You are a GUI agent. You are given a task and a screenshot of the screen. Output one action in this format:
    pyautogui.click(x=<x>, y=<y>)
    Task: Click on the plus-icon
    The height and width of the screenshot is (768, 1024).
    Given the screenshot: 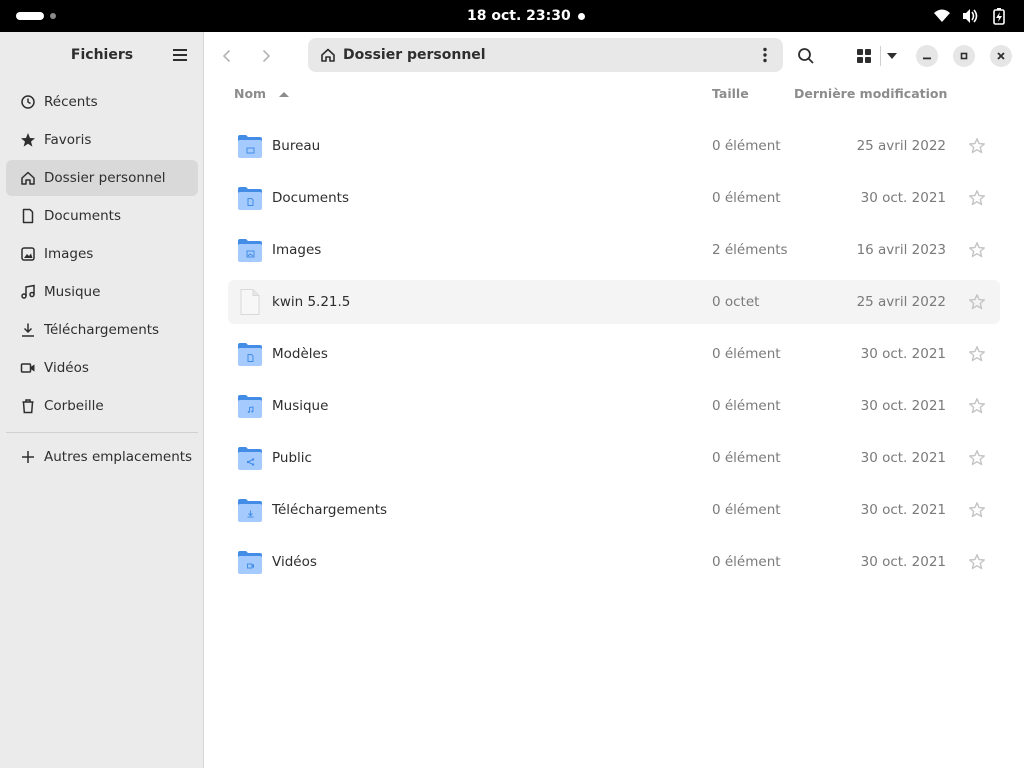 What is the action you would take?
    pyautogui.click(x=28, y=457)
    